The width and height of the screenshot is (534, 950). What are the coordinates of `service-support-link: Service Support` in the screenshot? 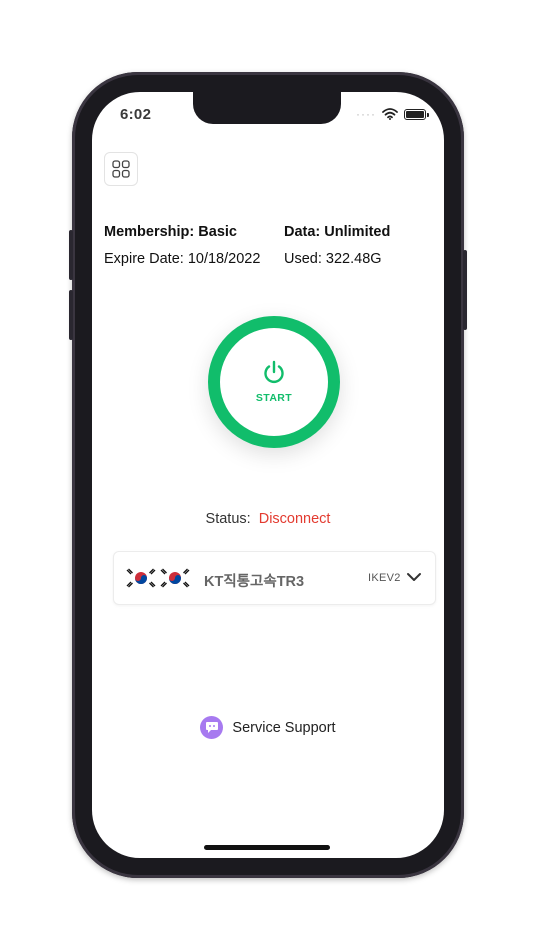 It's located at (268, 727).